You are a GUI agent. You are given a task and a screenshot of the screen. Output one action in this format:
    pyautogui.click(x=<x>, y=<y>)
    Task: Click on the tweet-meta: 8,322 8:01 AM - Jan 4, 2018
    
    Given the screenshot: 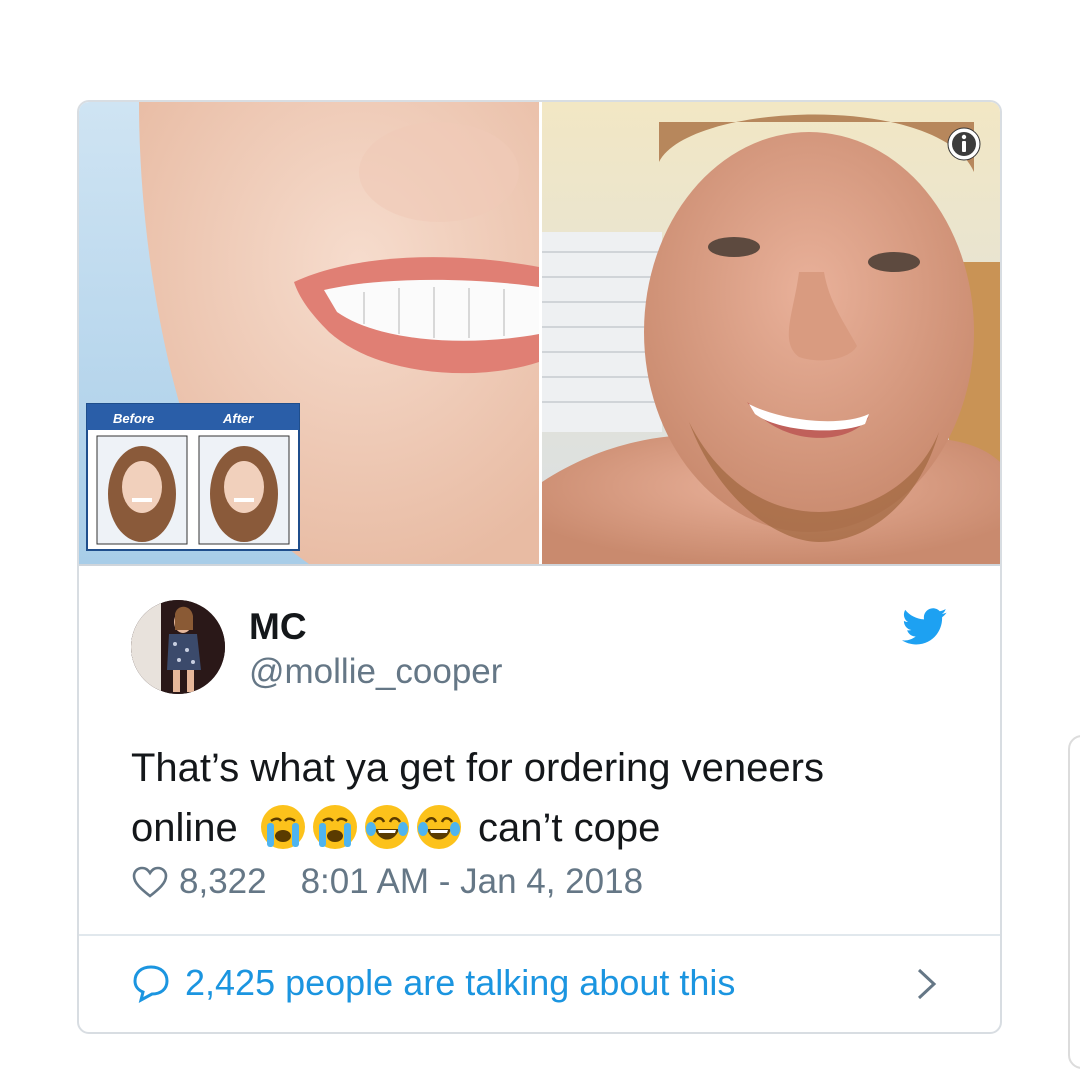 What is the action you would take?
    pyautogui.click(x=387, y=882)
    